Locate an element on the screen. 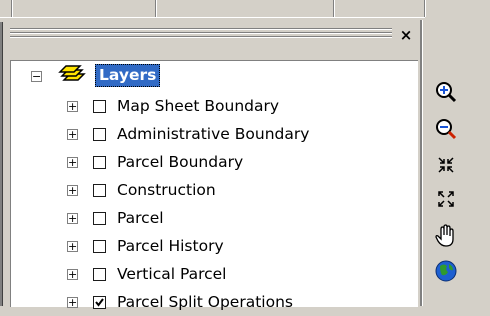 The image size is (490, 316). tools-toolbar is located at coordinates (446, 185).